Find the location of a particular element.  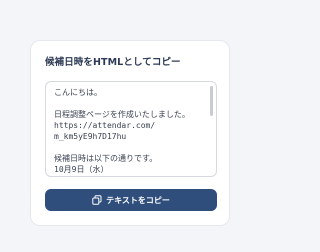

copy-button-label: テキストをコピー is located at coordinates (138, 200).